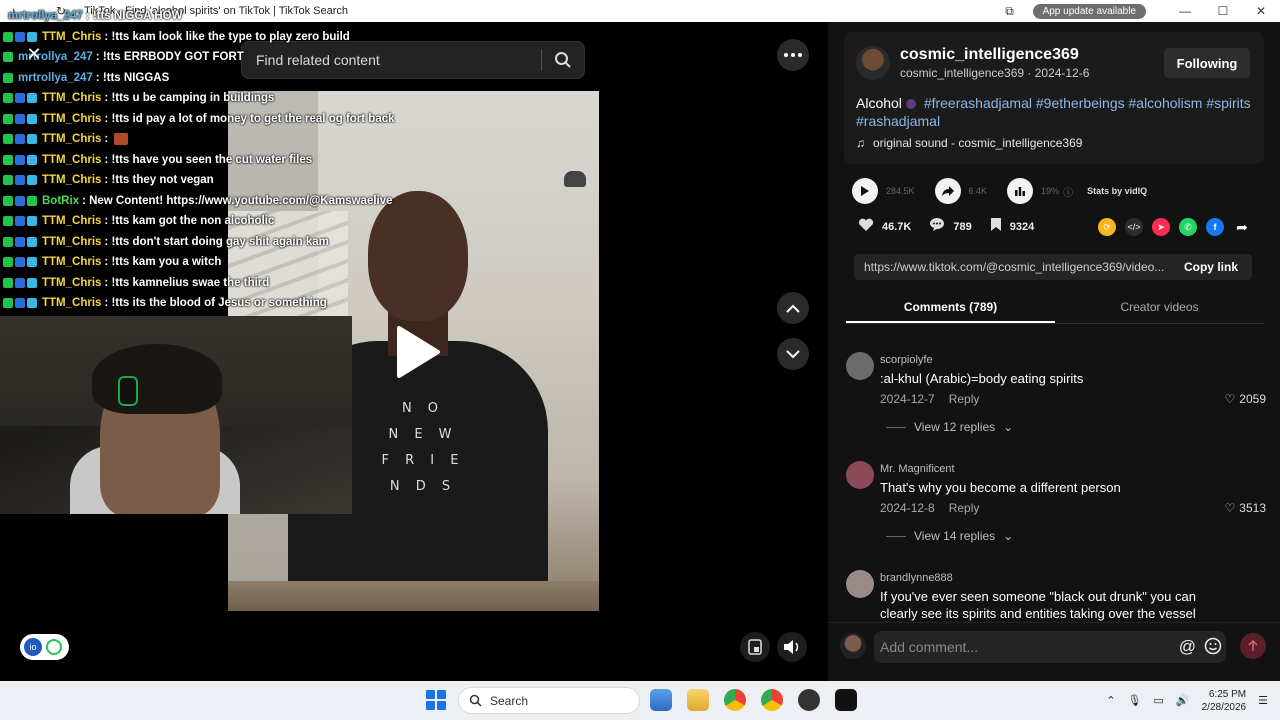 The width and height of the screenshot is (1280, 720). I want to click on chrome-icon, so click(735, 700).